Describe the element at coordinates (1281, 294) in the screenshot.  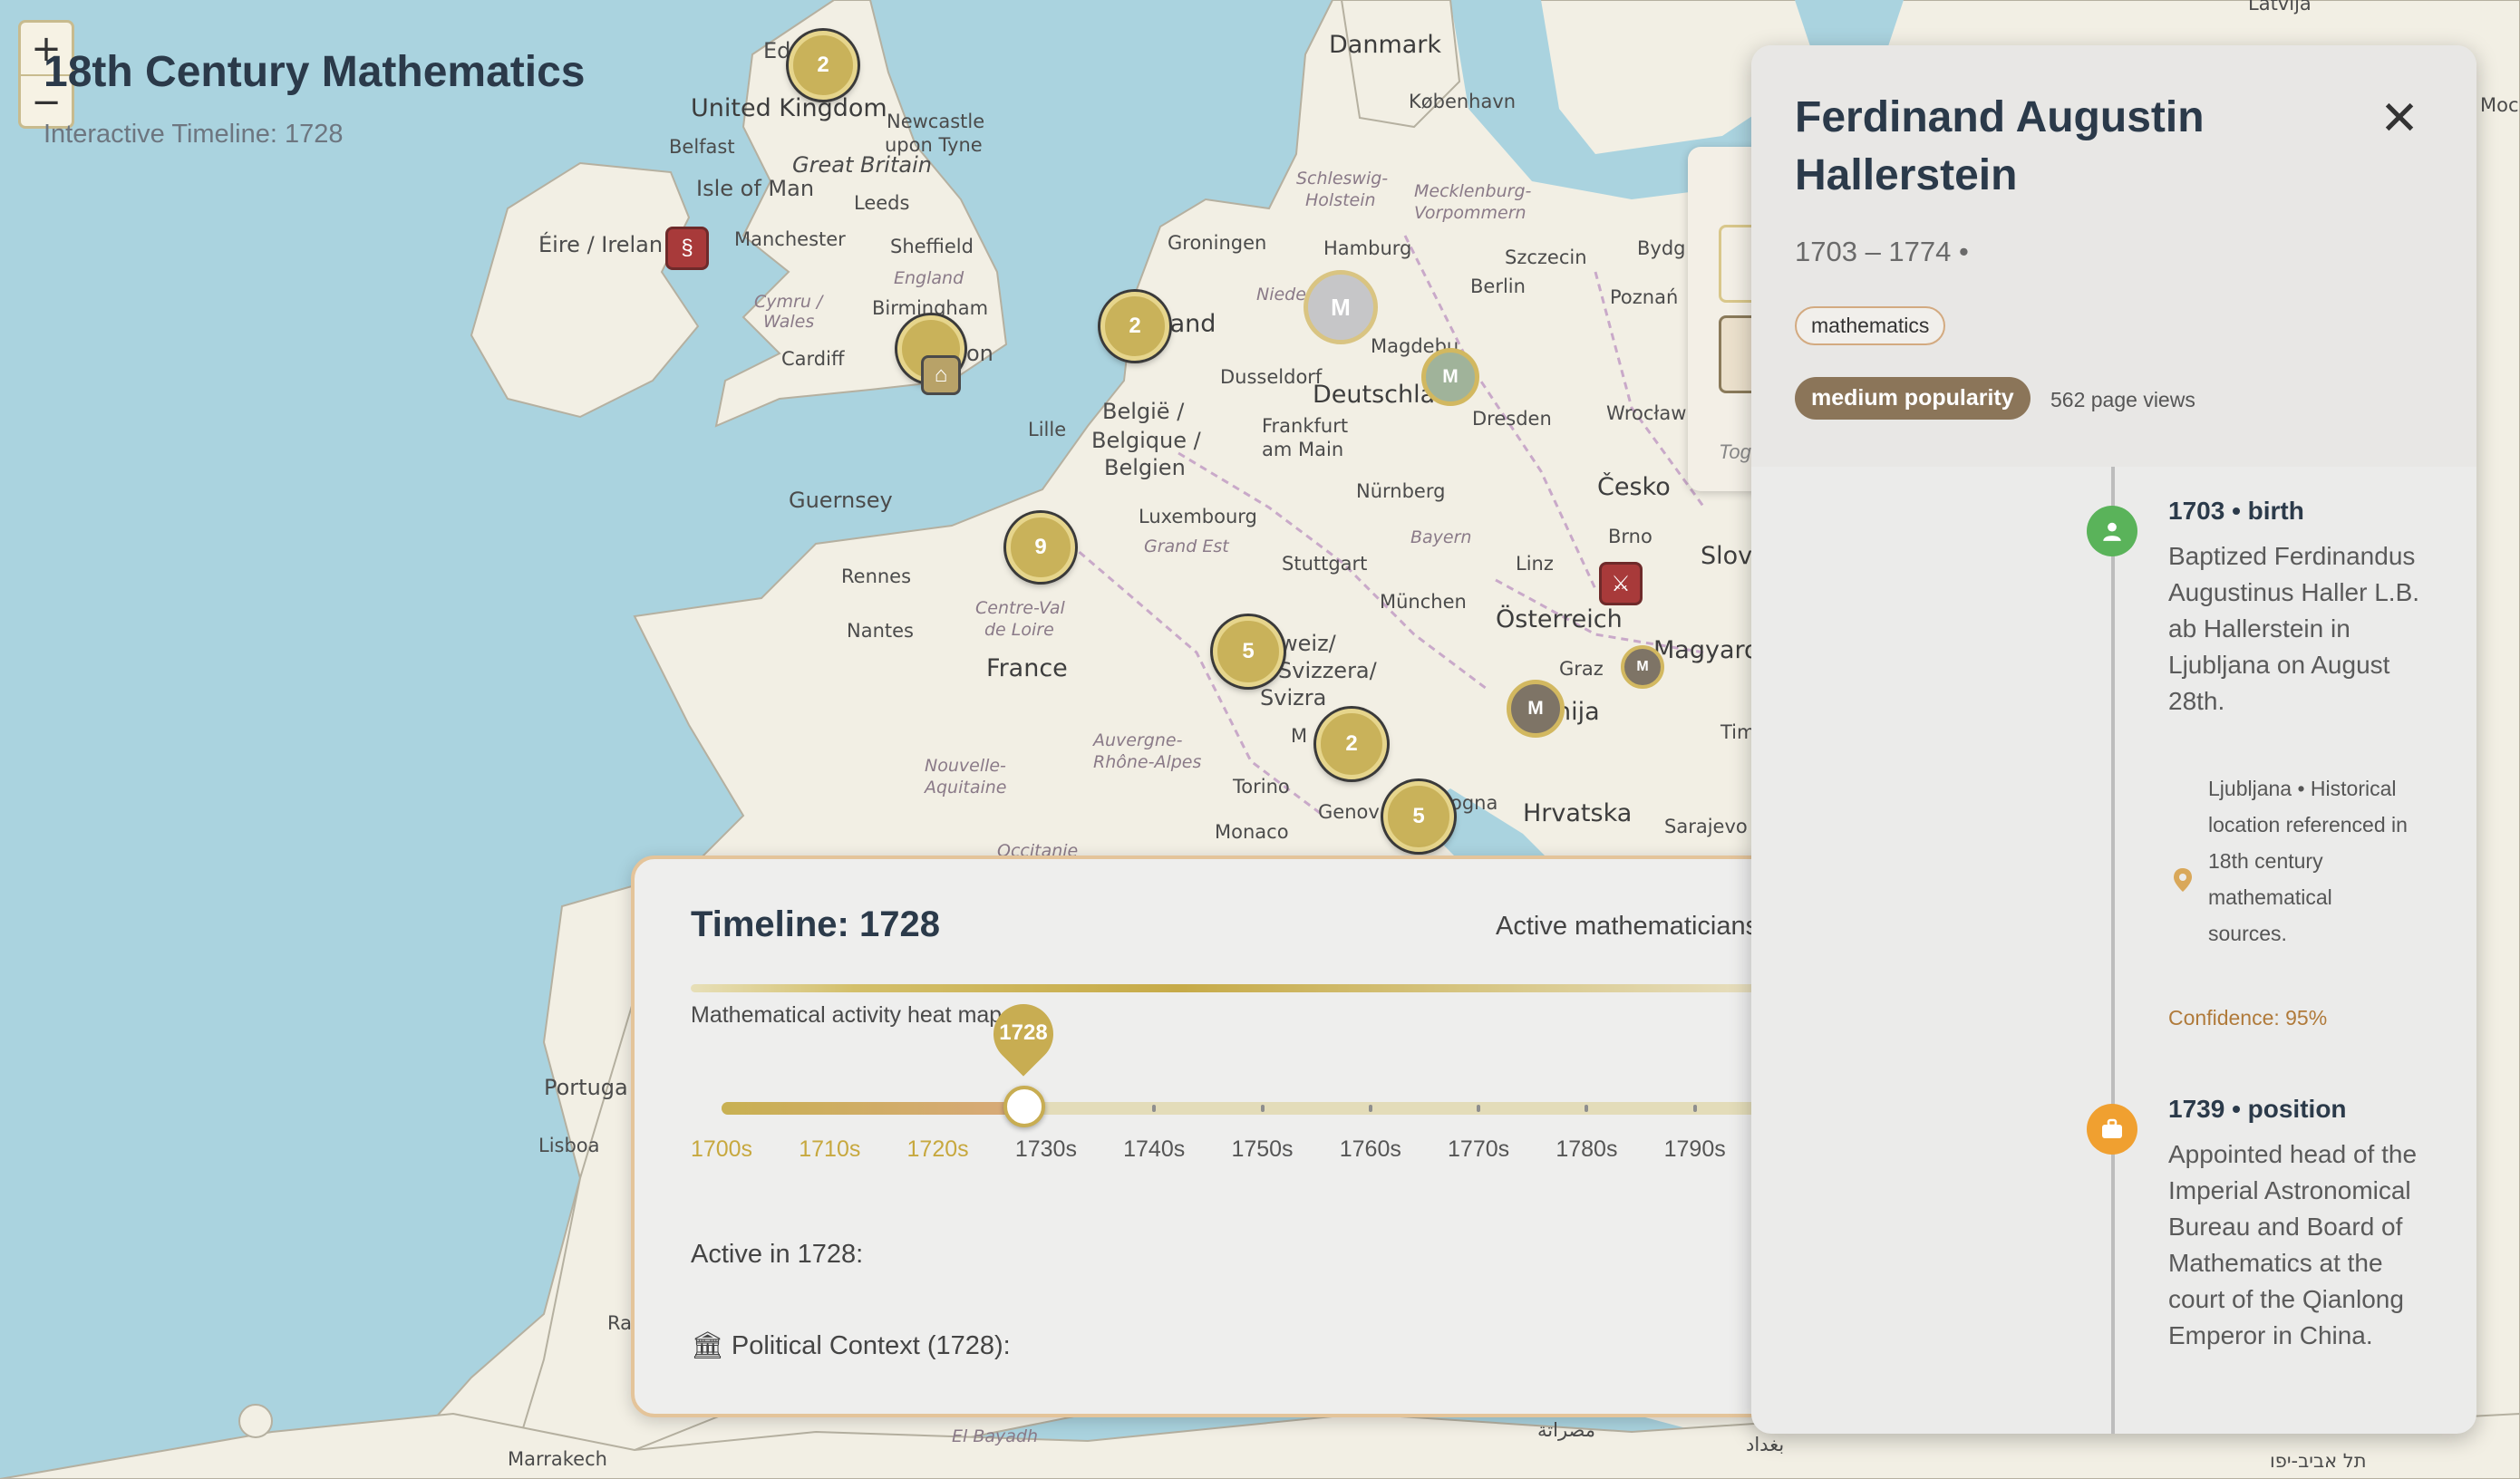
I see `map-label: Niede` at that location.